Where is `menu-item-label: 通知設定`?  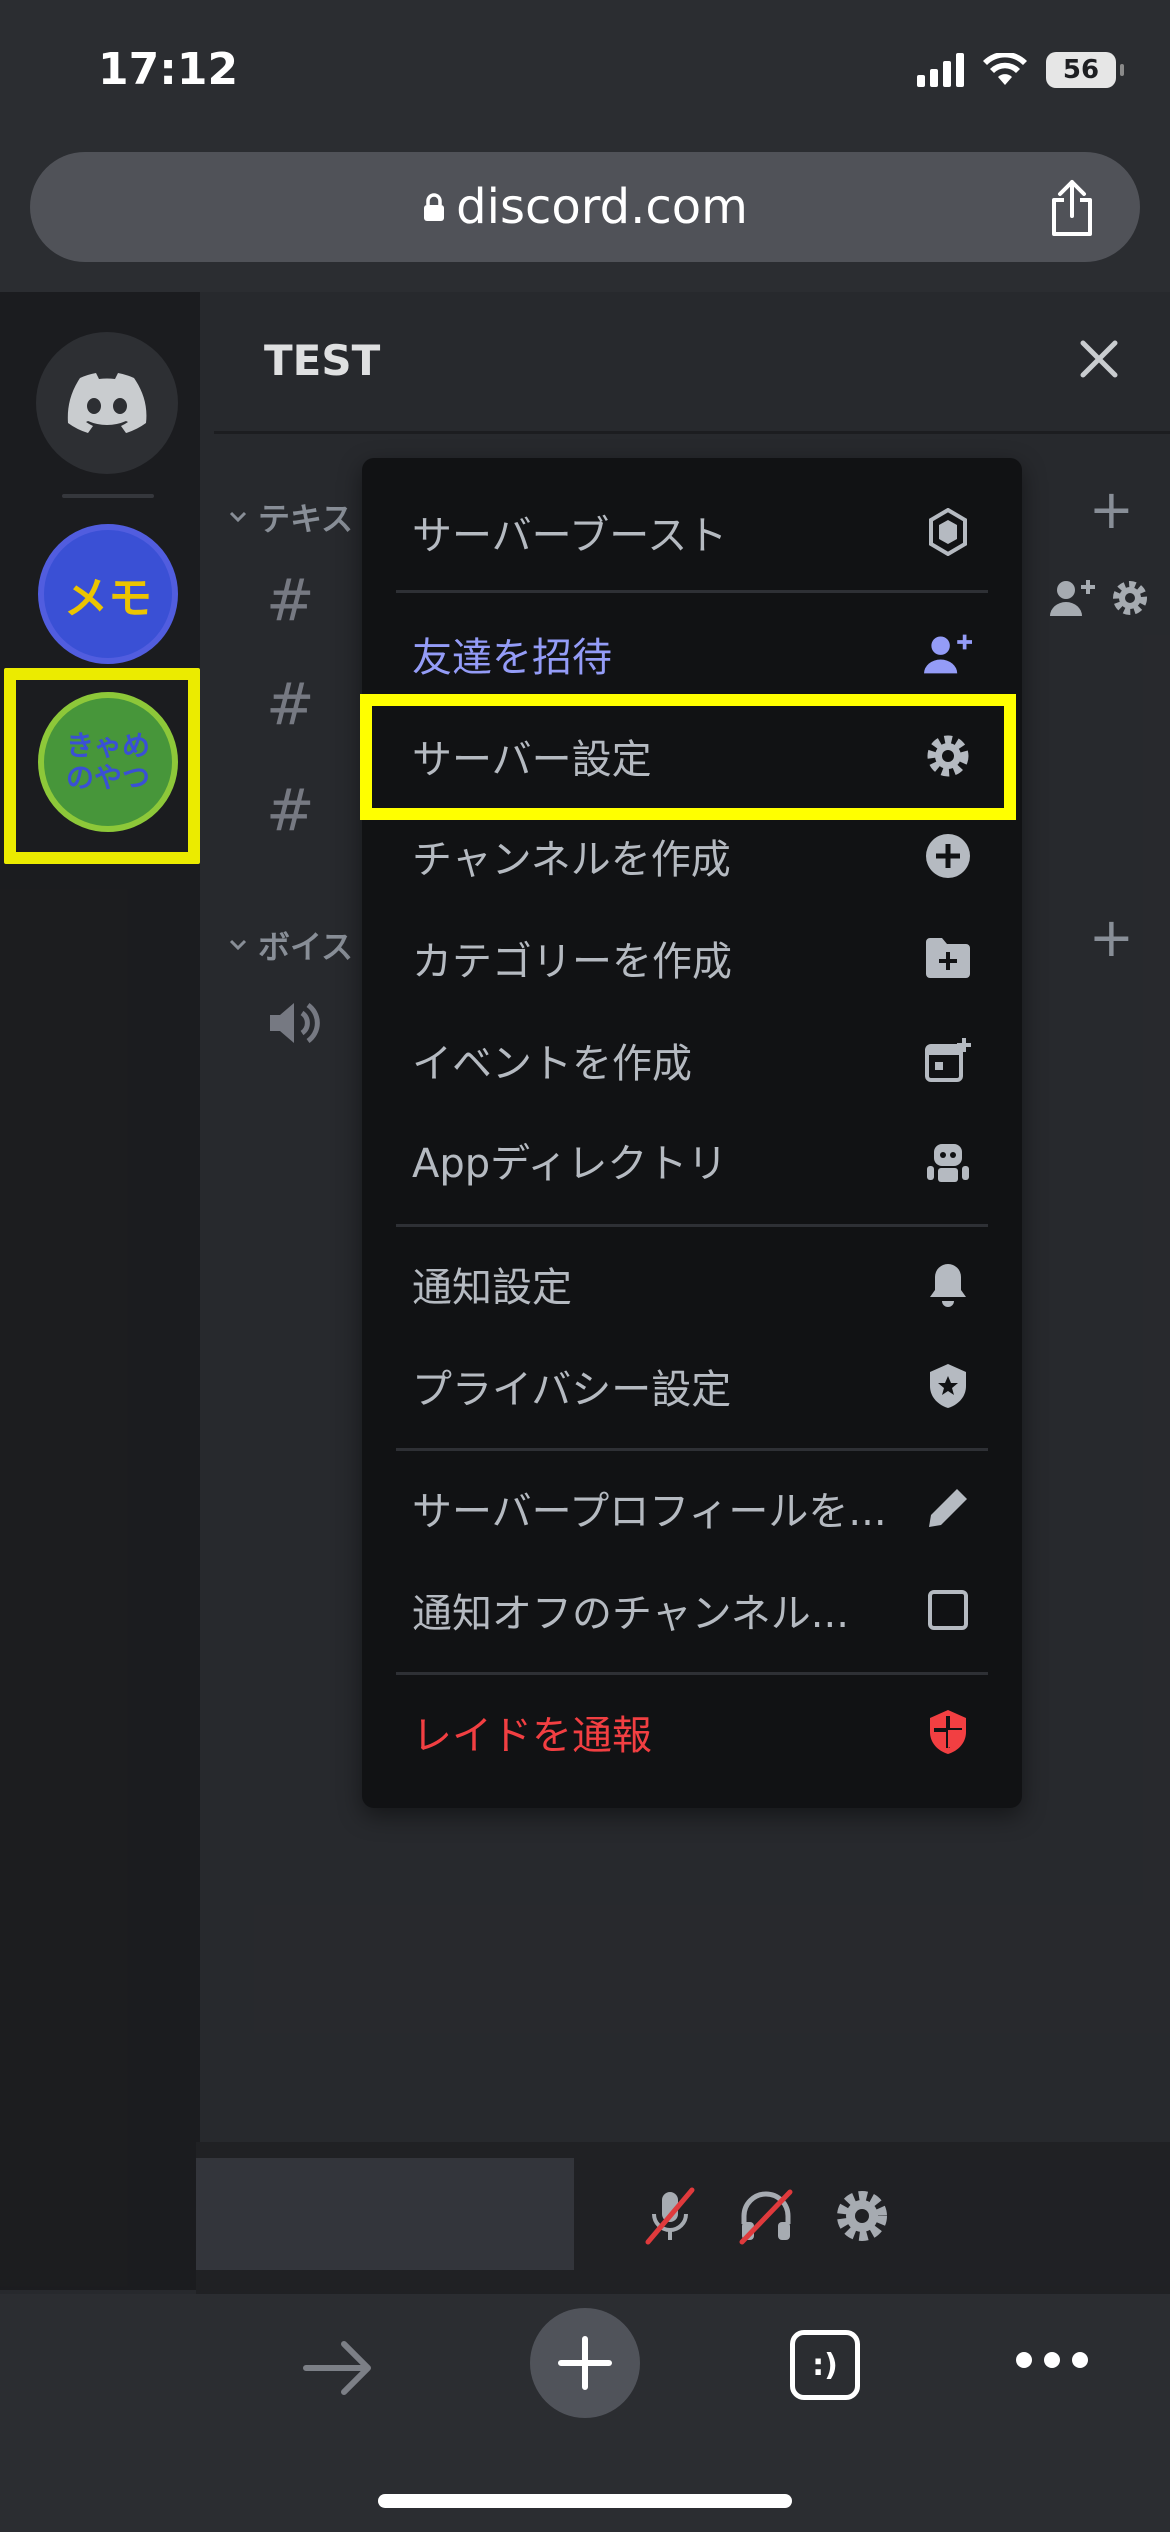
menu-item-label: 通知設定 is located at coordinates (492, 1288).